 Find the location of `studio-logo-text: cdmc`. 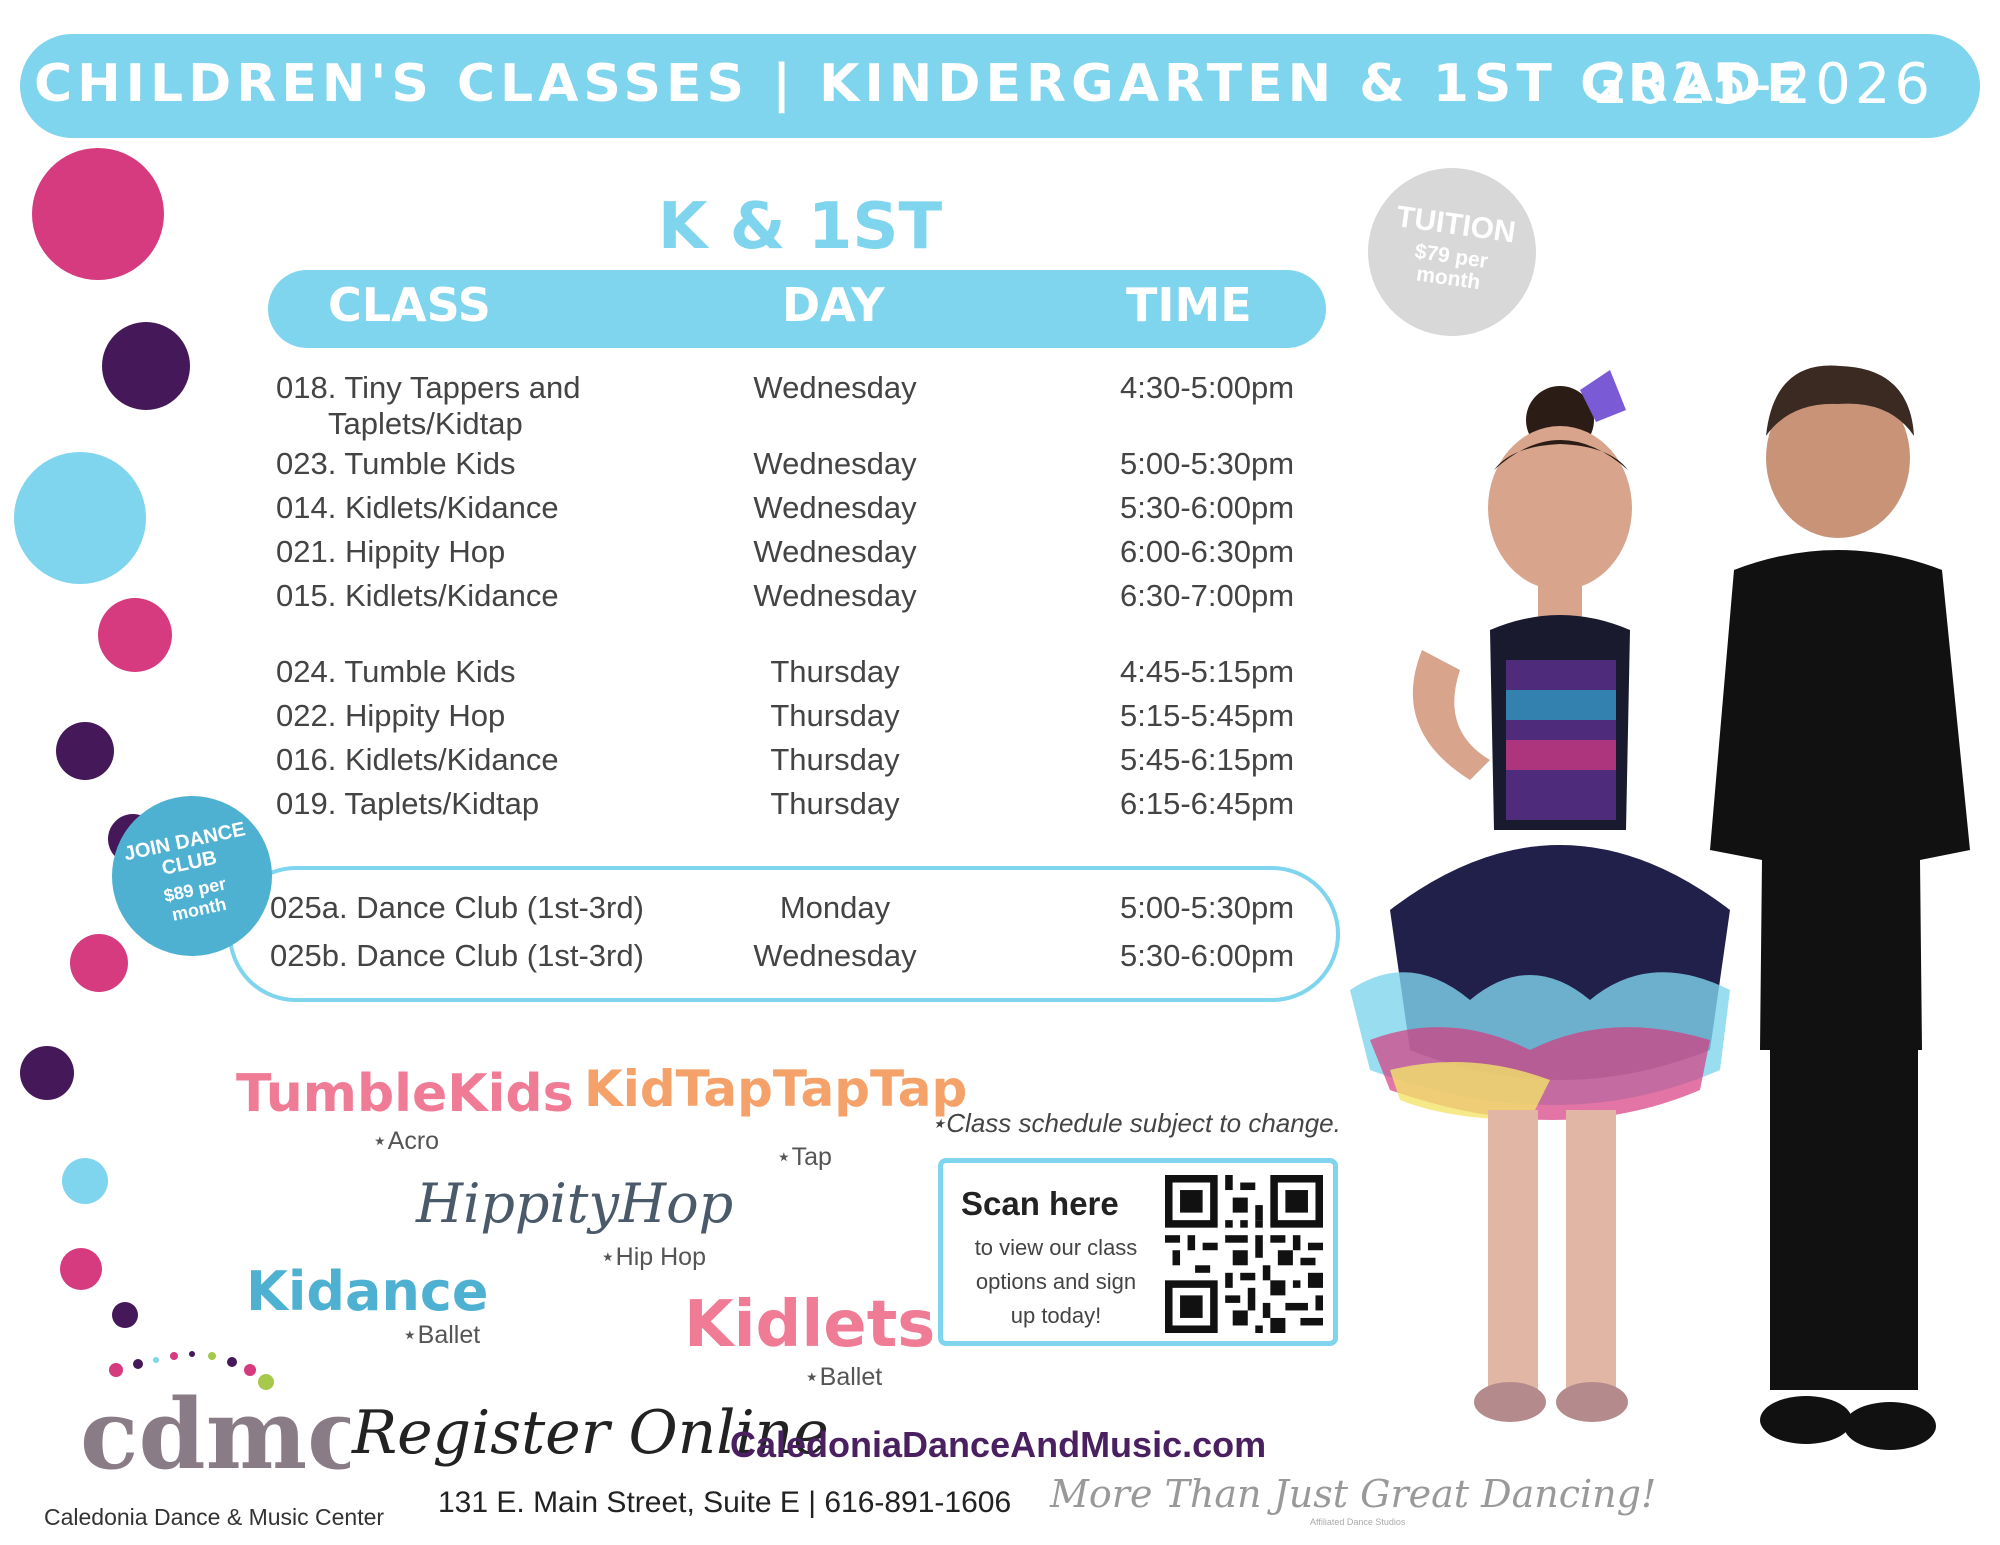

studio-logo-text: cdmc is located at coordinates (215, 1434).